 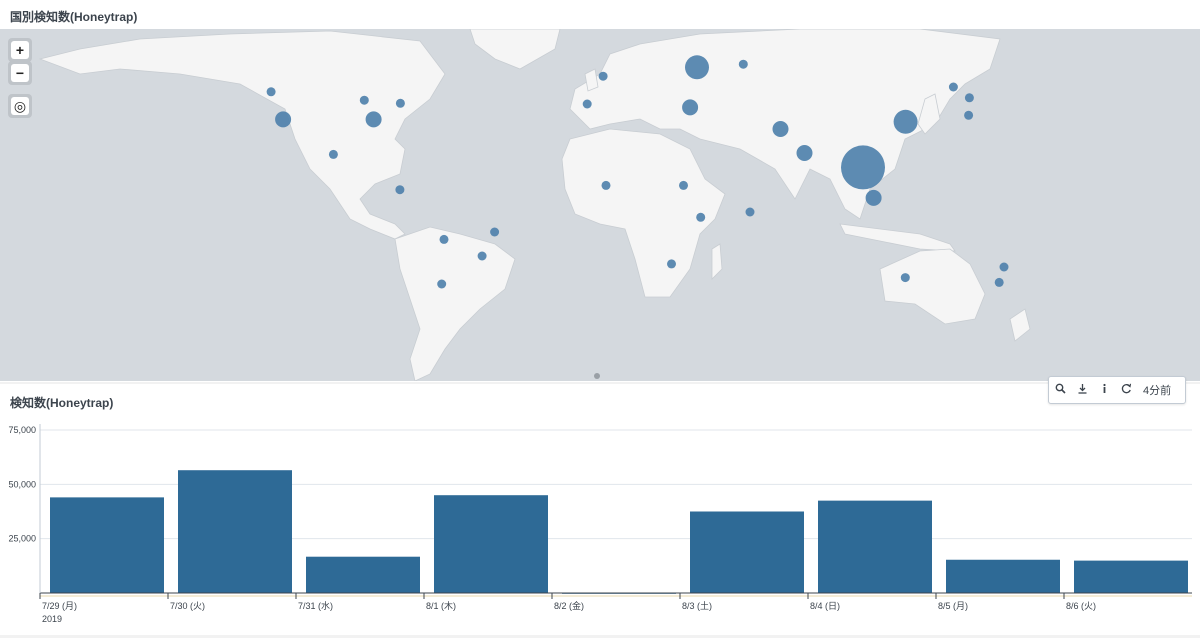 What do you see at coordinates (242, 135) in the screenshot?
I see `north-america-land` at bounding box center [242, 135].